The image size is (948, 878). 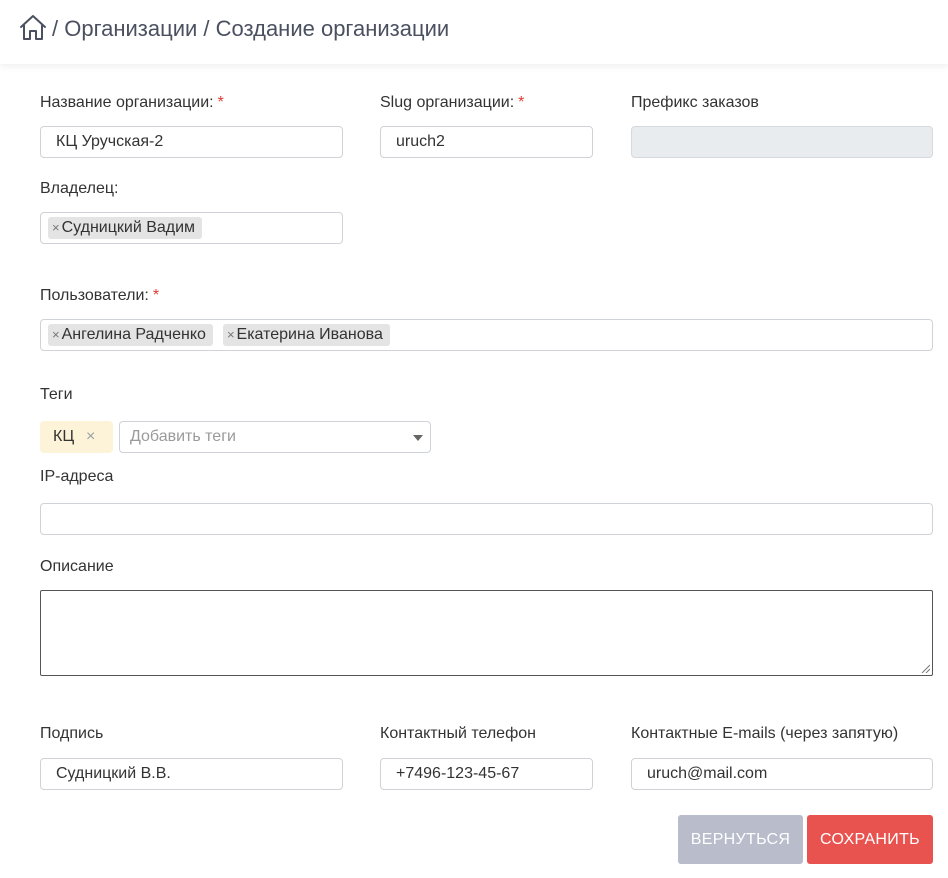 What do you see at coordinates (77, 476) in the screenshot?
I see `ip-label: IP-адреса` at bounding box center [77, 476].